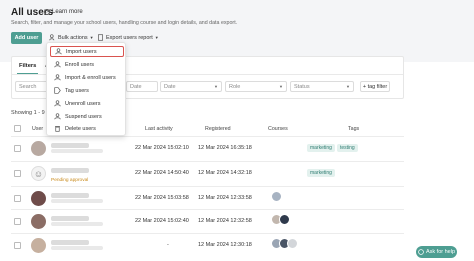  I want to click on date-filter-1-label: Date, so click(136, 86).